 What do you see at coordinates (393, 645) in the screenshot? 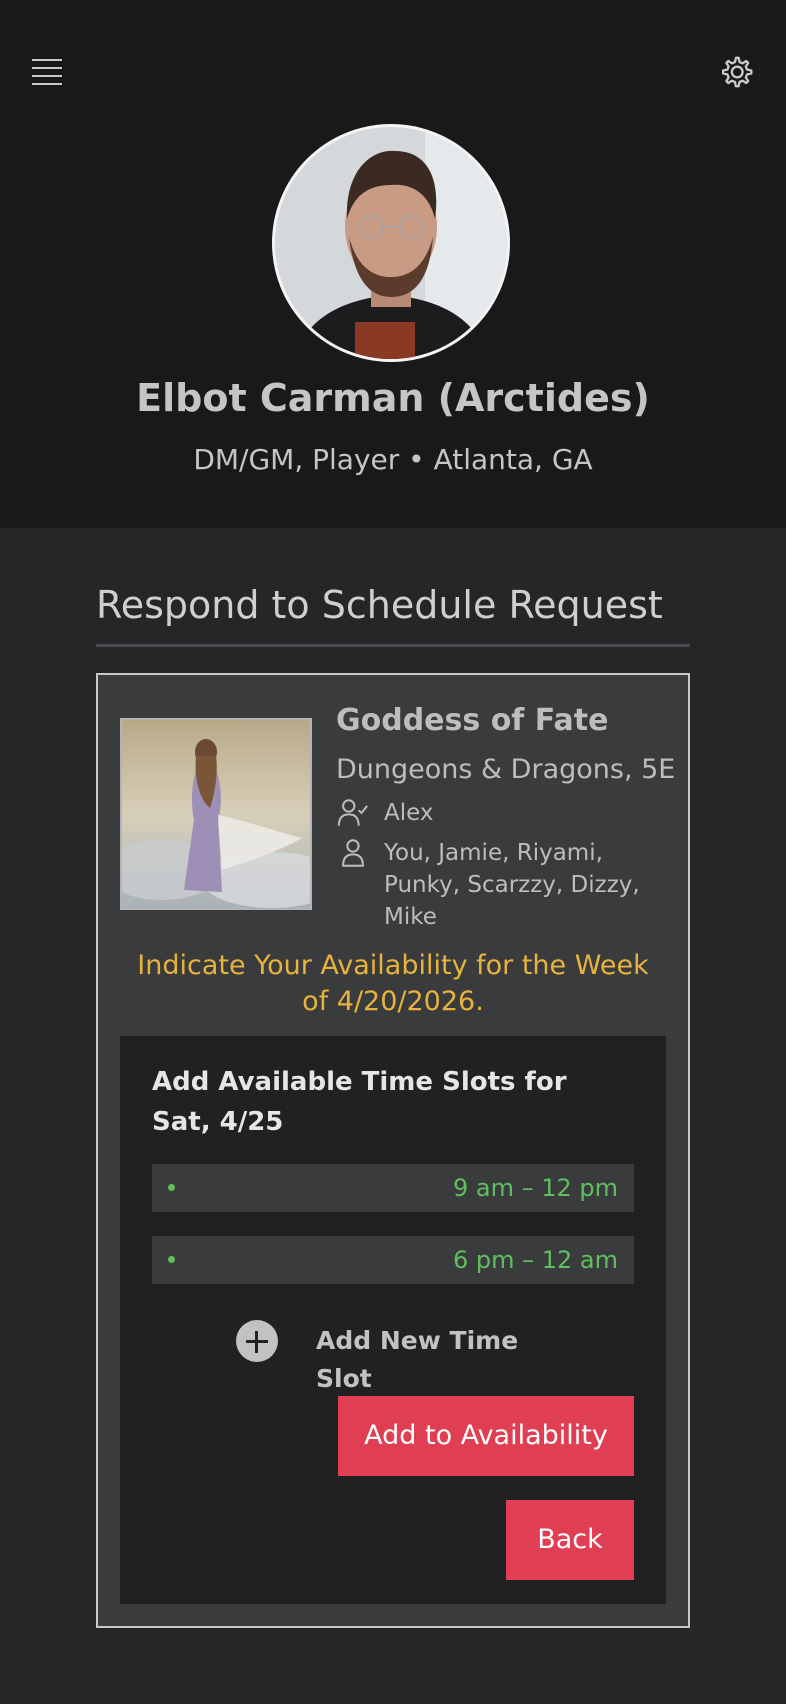
I see `title-divider` at bounding box center [393, 645].